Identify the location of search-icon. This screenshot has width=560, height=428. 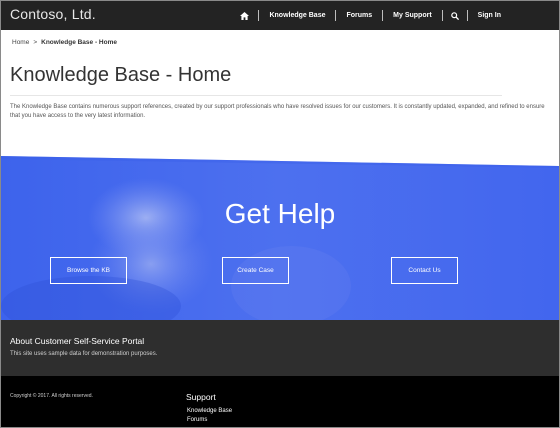
(455, 15).